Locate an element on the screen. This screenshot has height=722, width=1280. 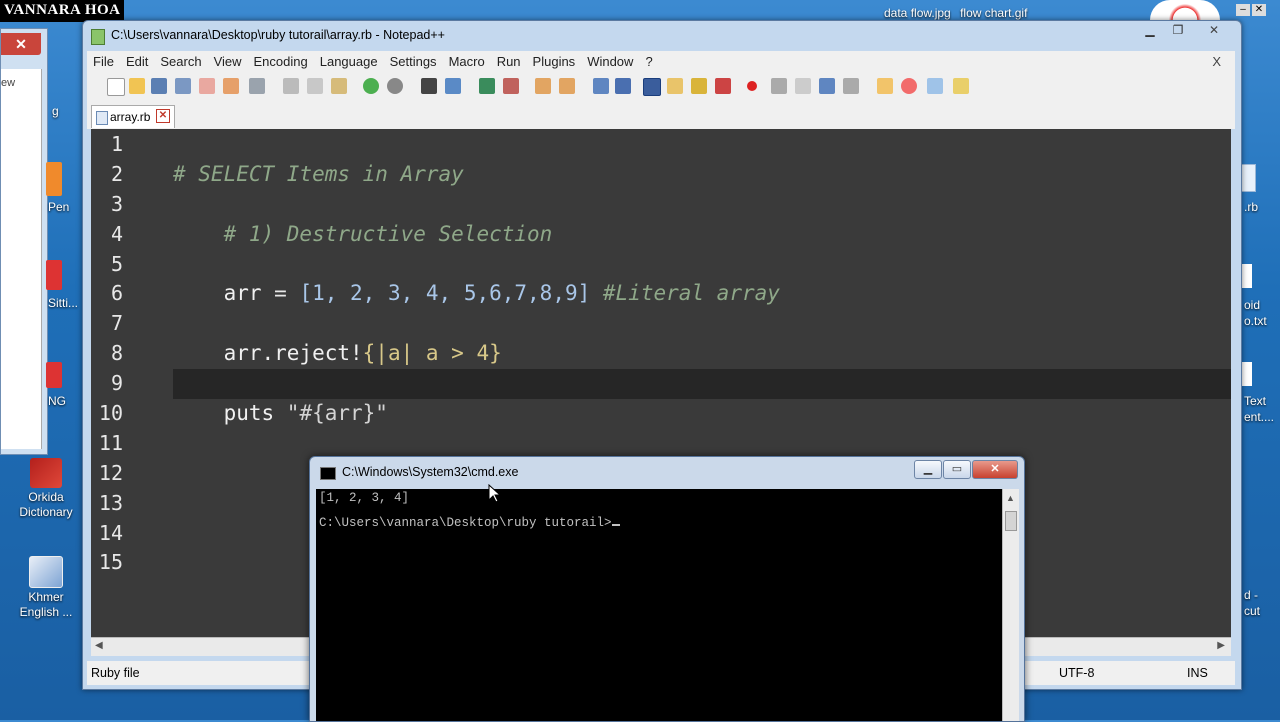
find-icon is located at coordinates (429, 86).